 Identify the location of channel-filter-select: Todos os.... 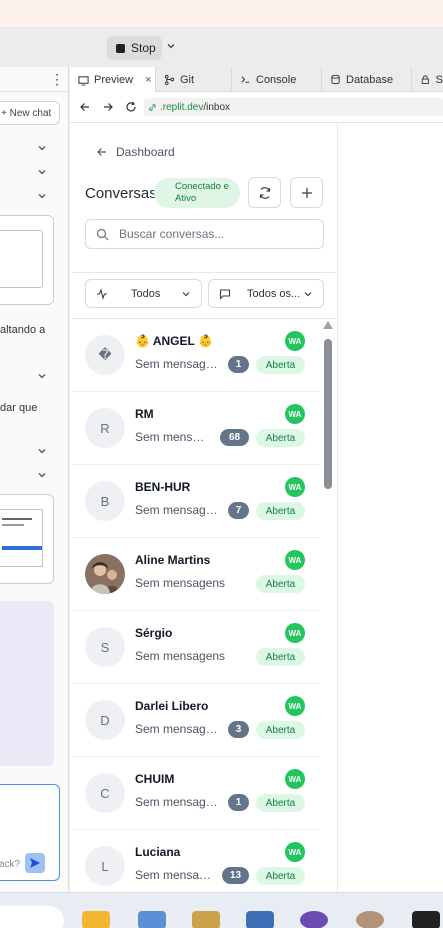
(266, 293).